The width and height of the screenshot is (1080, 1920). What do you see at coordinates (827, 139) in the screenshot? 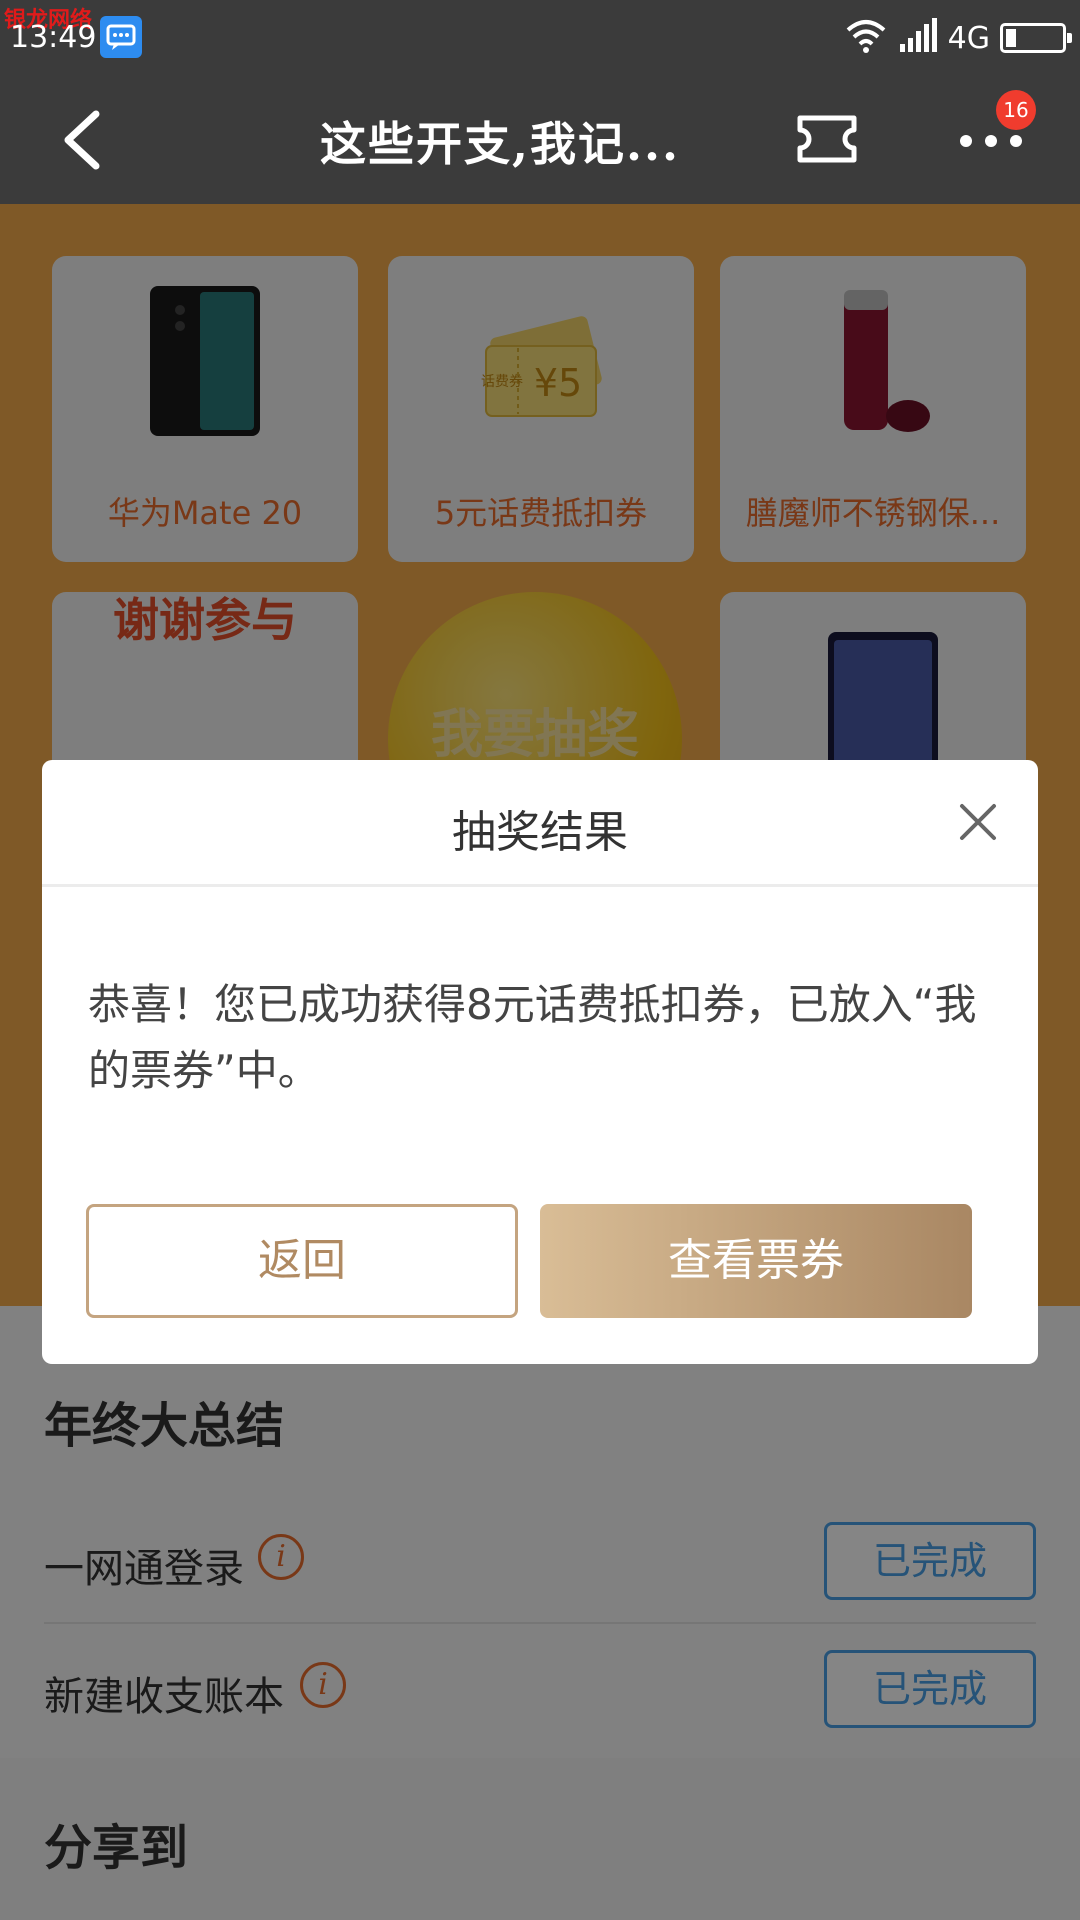
I see `ticket-icon` at bounding box center [827, 139].